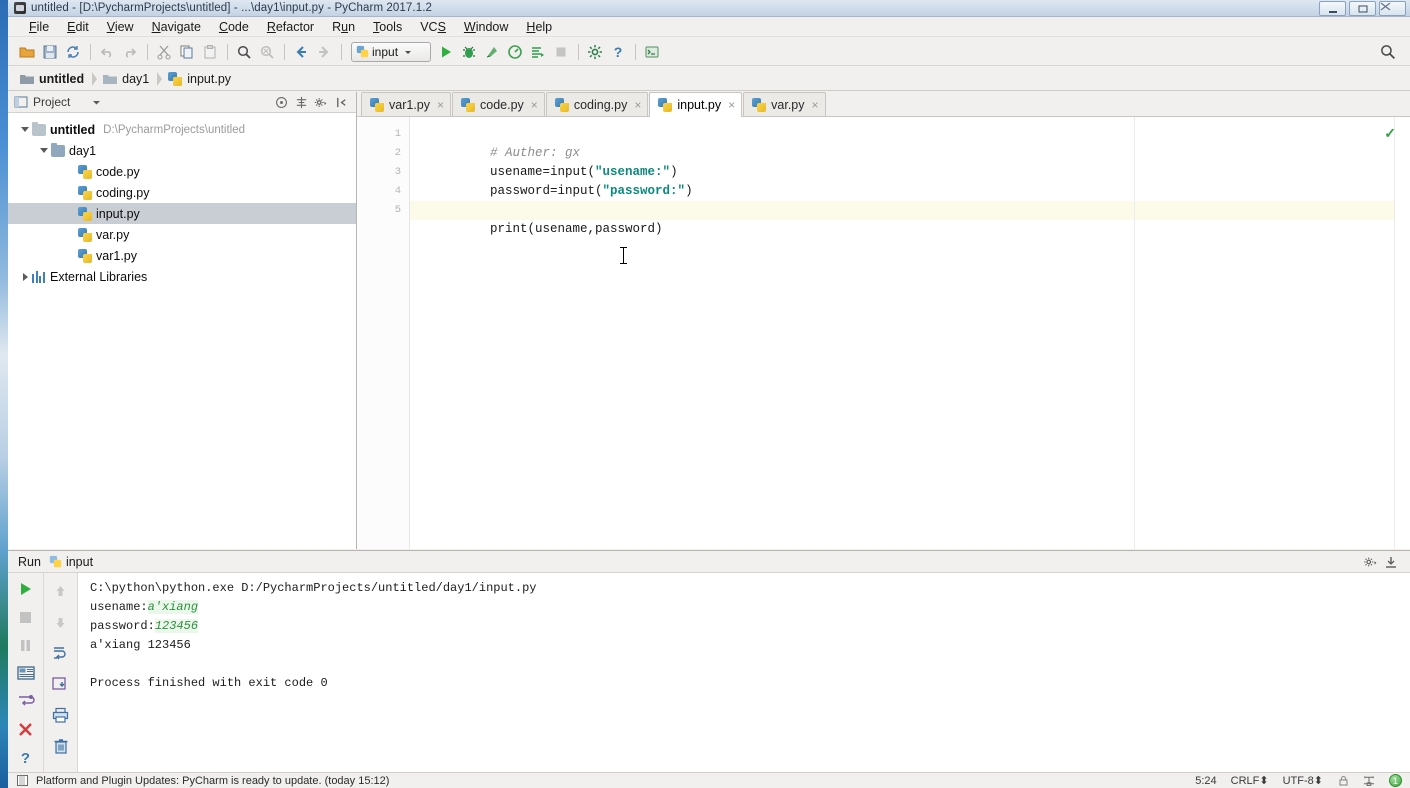 The image size is (1410, 788). I want to click on replace-icon, so click(267, 52).